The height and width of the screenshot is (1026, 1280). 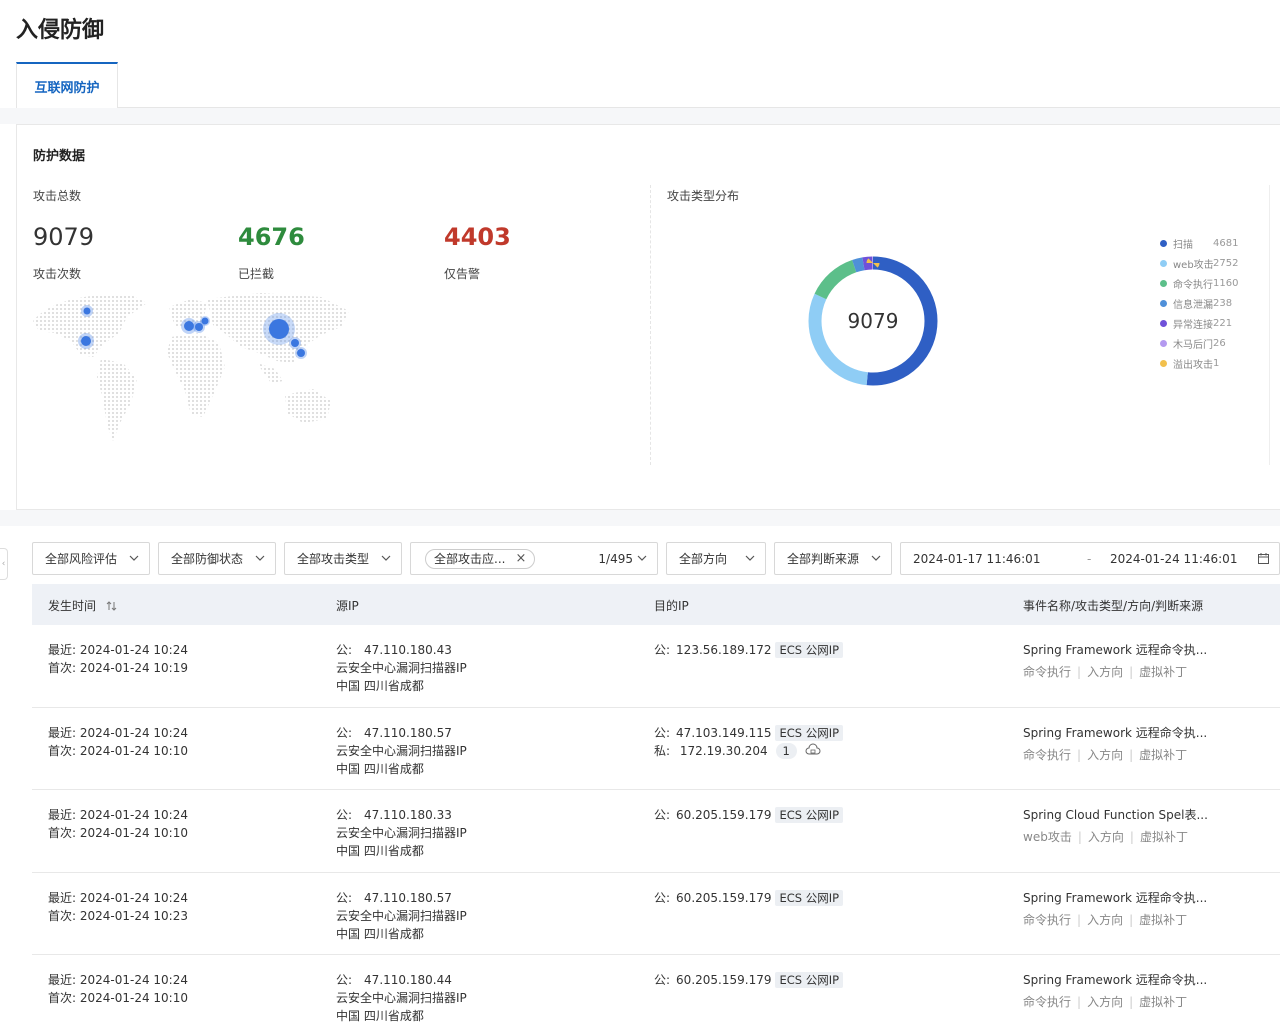 I want to click on cloud-server-icon, so click(x=813, y=750).